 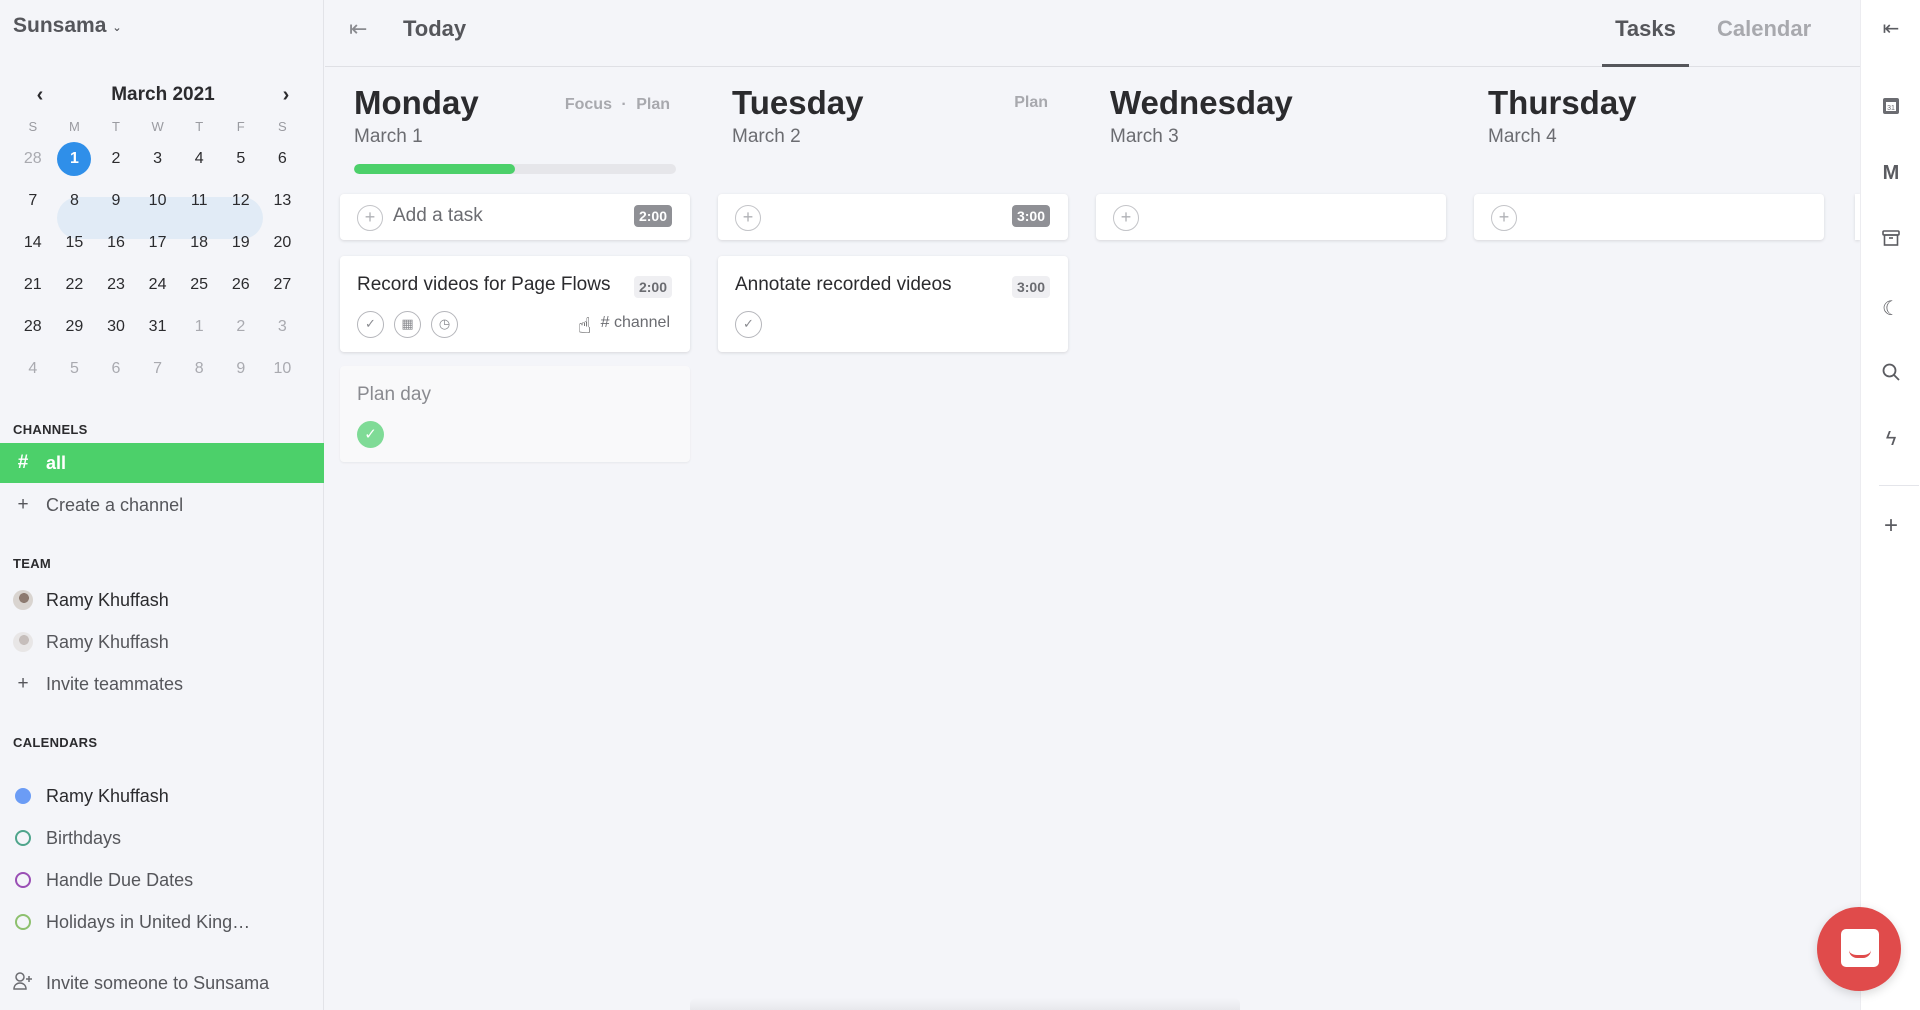 What do you see at coordinates (407, 324) in the screenshot?
I see `calendar-icon: ▦` at bounding box center [407, 324].